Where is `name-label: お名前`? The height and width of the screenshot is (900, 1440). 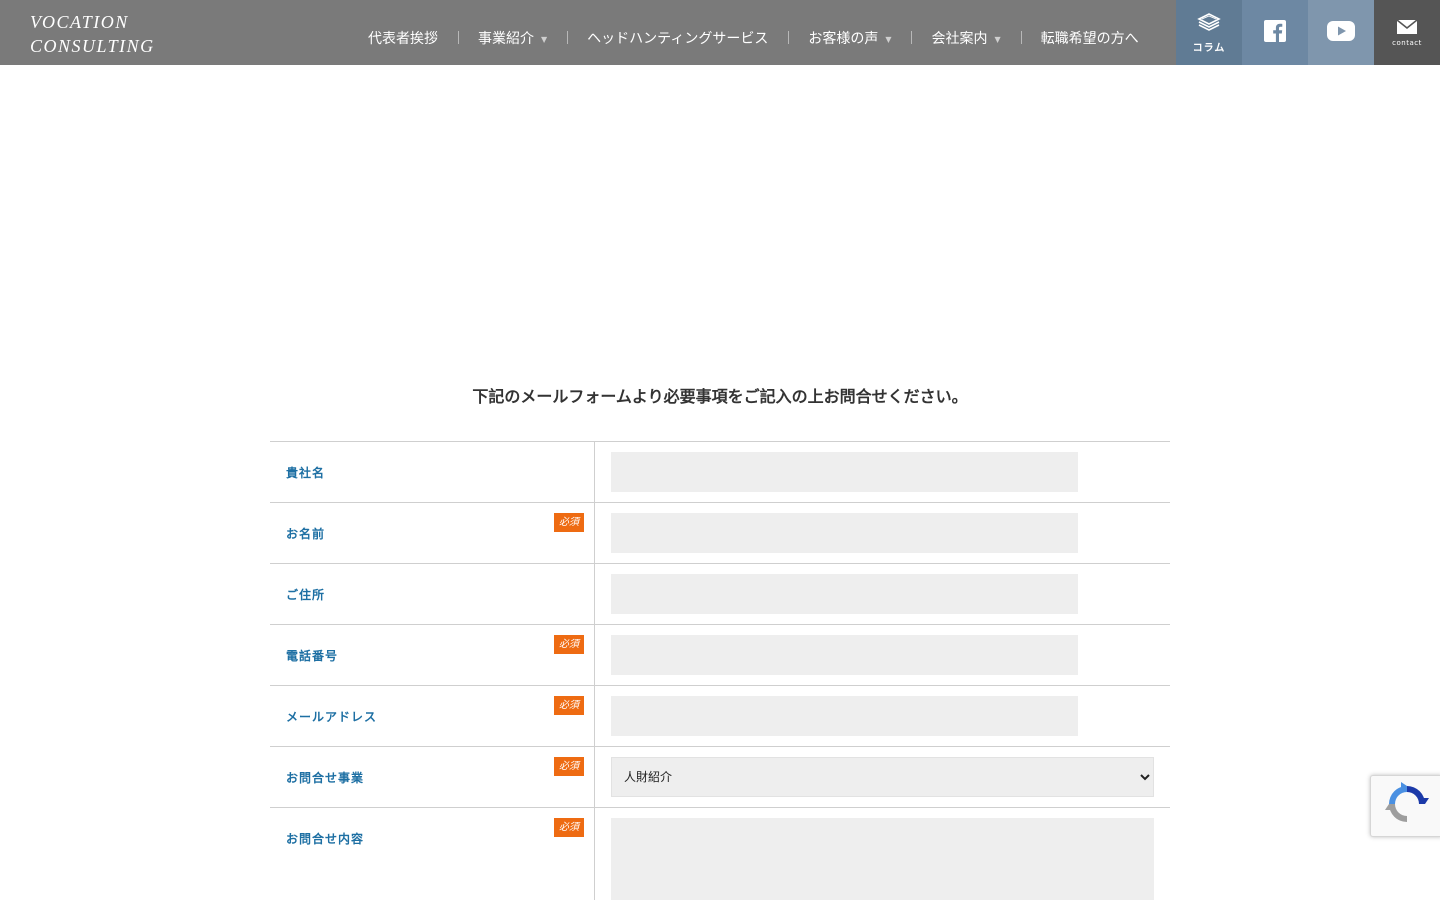 name-label: お名前 is located at coordinates (306, 533).